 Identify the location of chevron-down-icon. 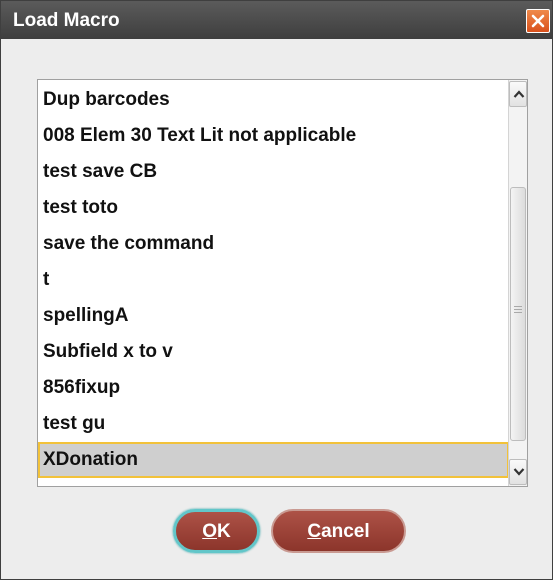
(519, 472).